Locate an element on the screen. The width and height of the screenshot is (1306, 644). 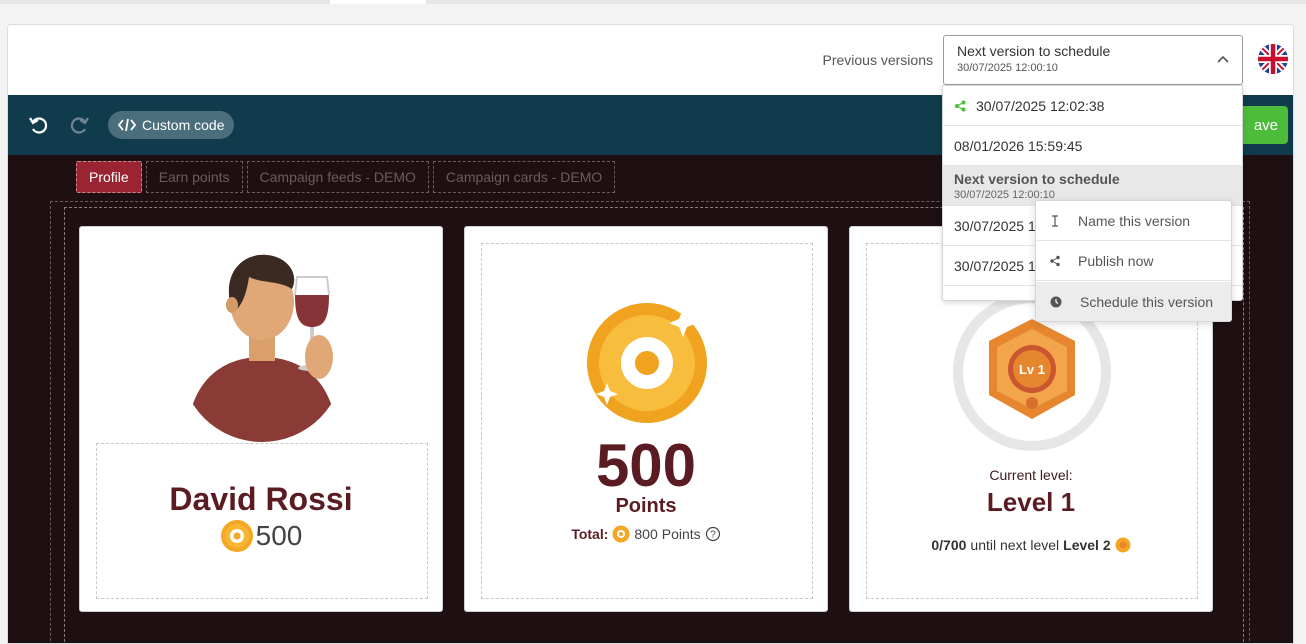
custom-code-button: Custom code is located at coordinates (171, 125).